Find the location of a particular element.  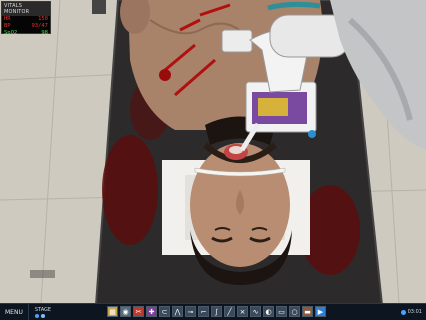

vitals-monitor: VITALS MONITOR HR 150 BP 93/47 SpO2 98 is located at coordinates (26, 19).